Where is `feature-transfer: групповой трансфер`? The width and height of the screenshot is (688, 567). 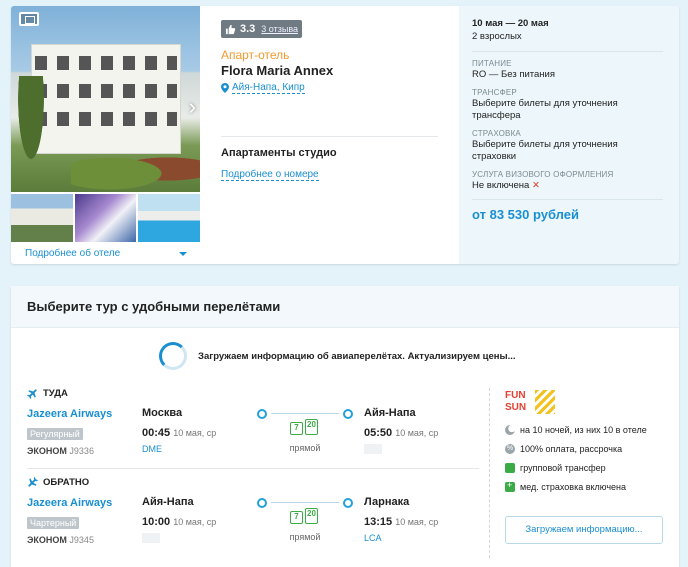 feature-transfer: групповой трансфер is located at coordinates (592, 468).